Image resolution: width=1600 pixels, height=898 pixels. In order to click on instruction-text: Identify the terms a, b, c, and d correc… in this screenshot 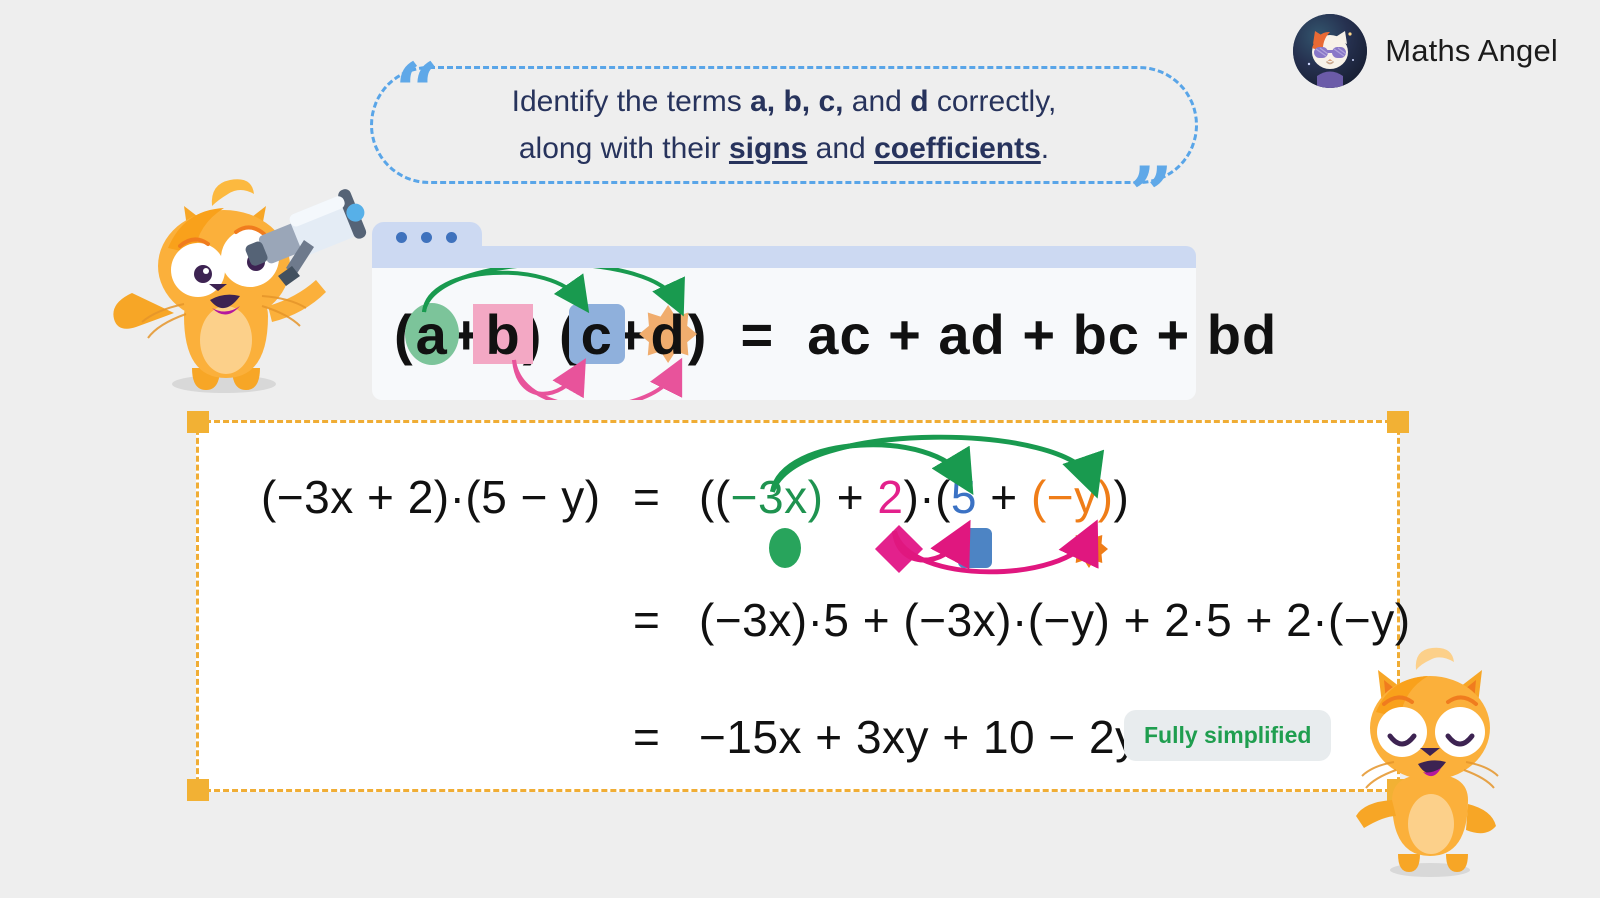, I will do `click(784, 125)`.